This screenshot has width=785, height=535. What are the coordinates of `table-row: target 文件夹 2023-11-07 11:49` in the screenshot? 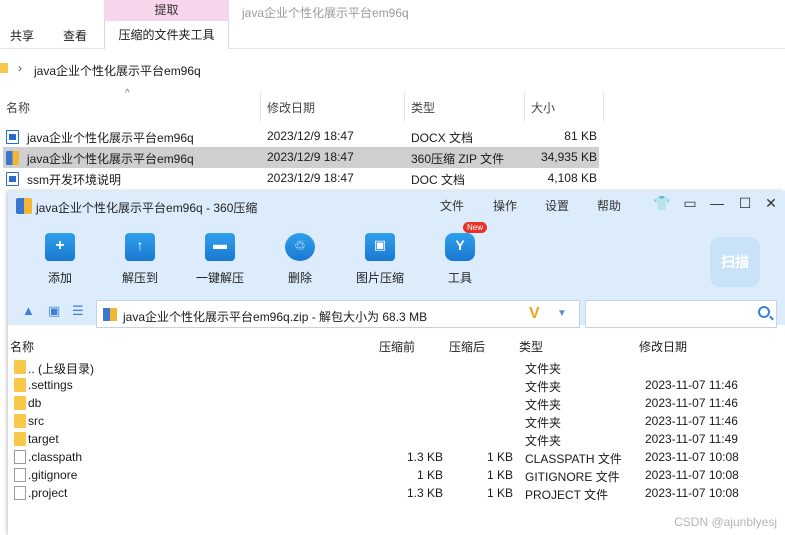 It's located at (388, 439).